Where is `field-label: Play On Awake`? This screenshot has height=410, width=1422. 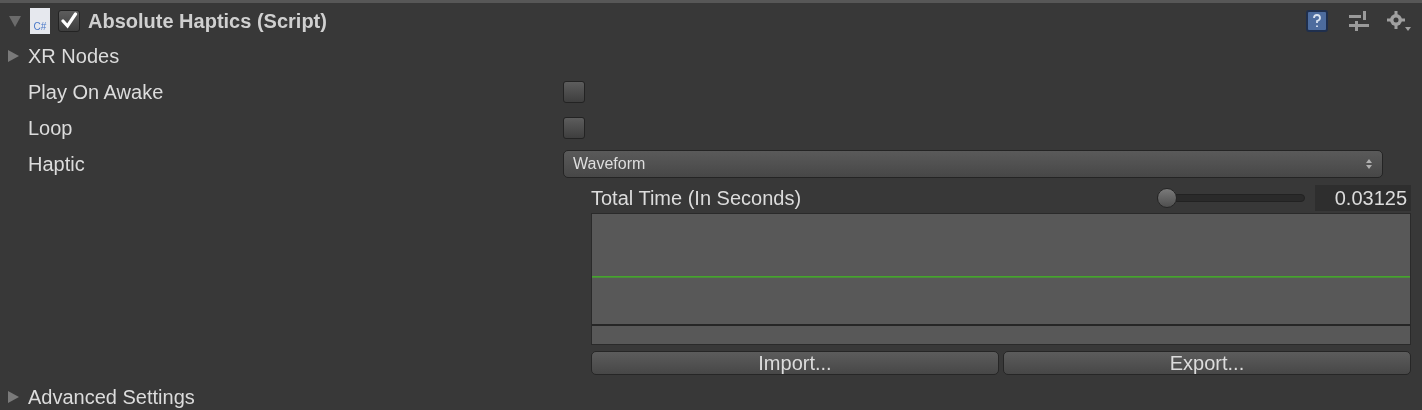 field-label: Play On Awake is located at coordinates (96, 92).